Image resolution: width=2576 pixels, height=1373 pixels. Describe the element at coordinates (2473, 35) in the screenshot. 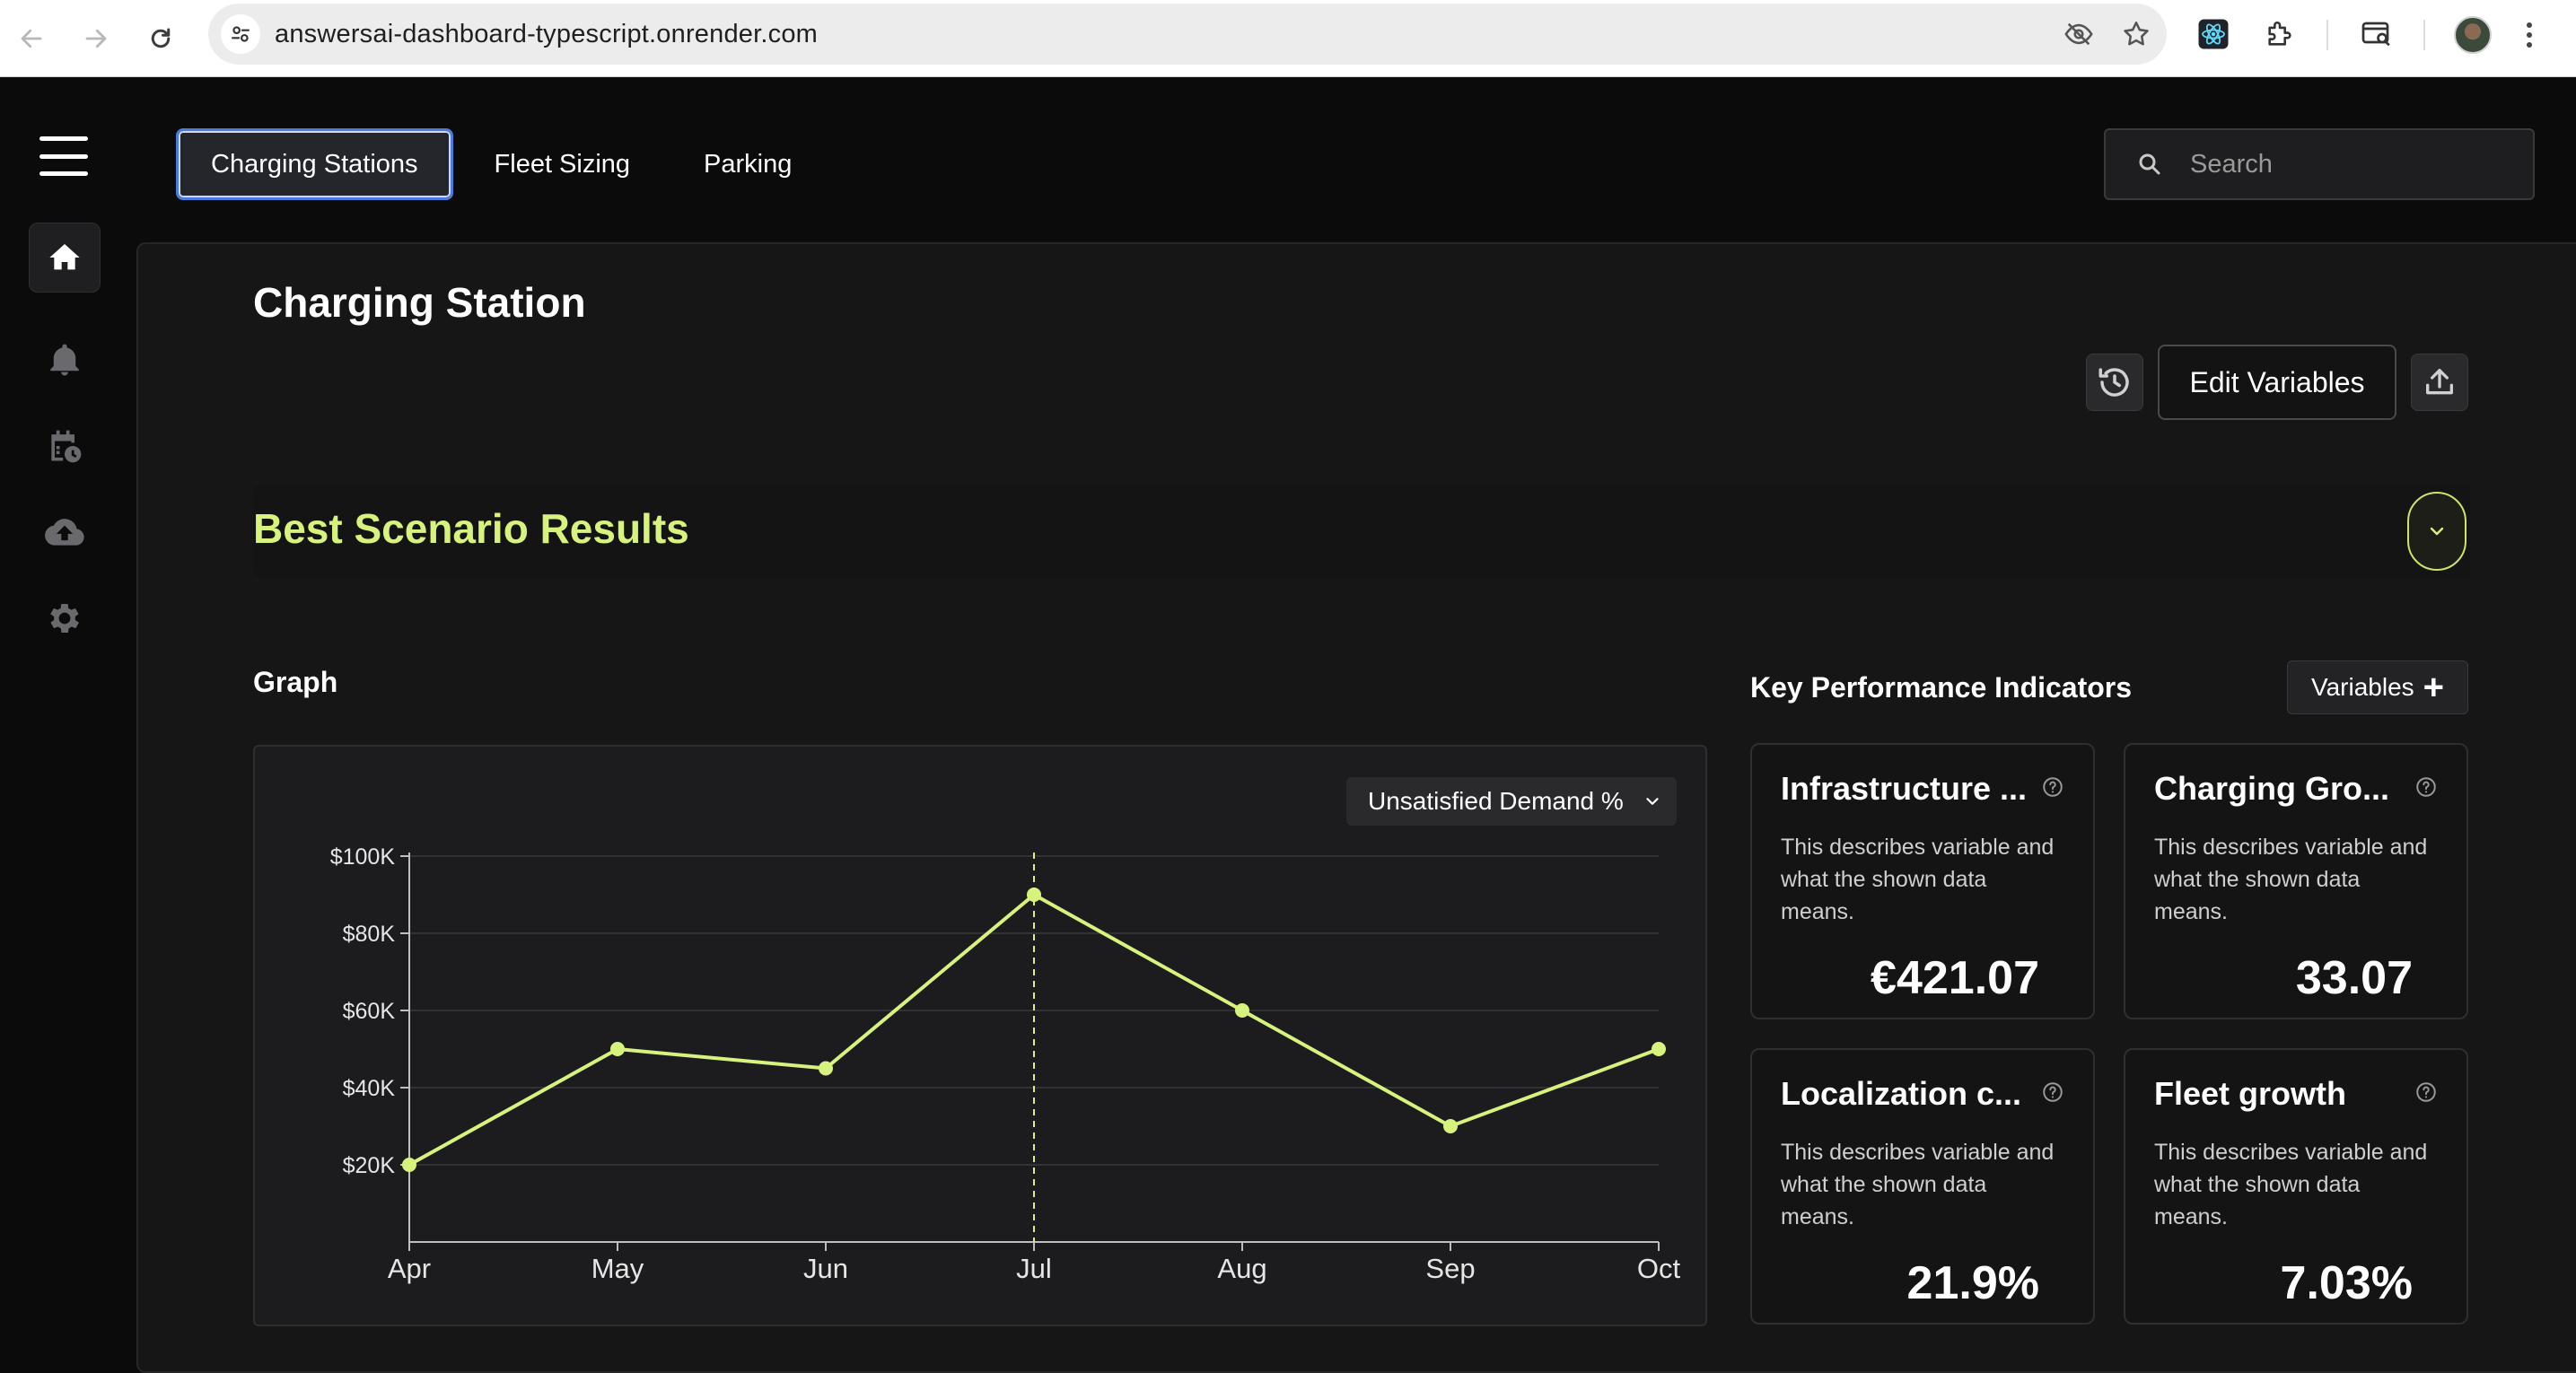

I see `profile-avatar` at that location.